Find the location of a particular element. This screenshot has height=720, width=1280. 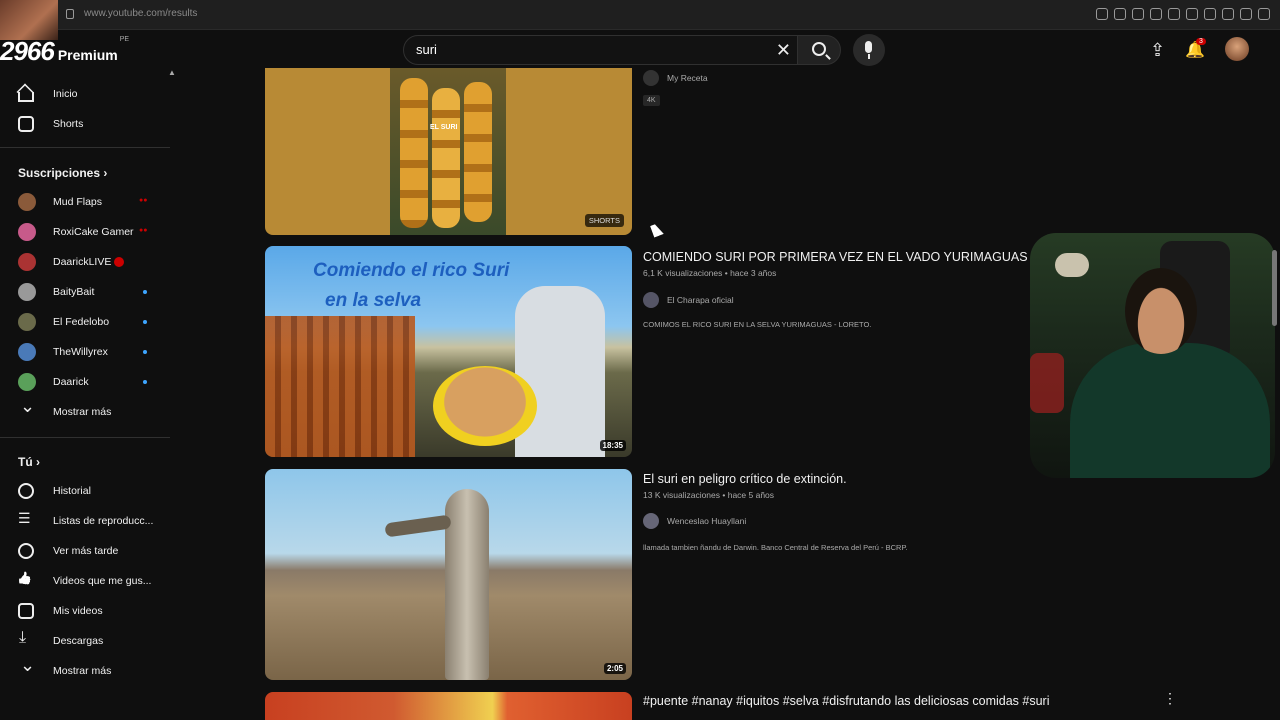

sidebar-item-subscription: TheWillyrex is located at coordinates (63, 352).